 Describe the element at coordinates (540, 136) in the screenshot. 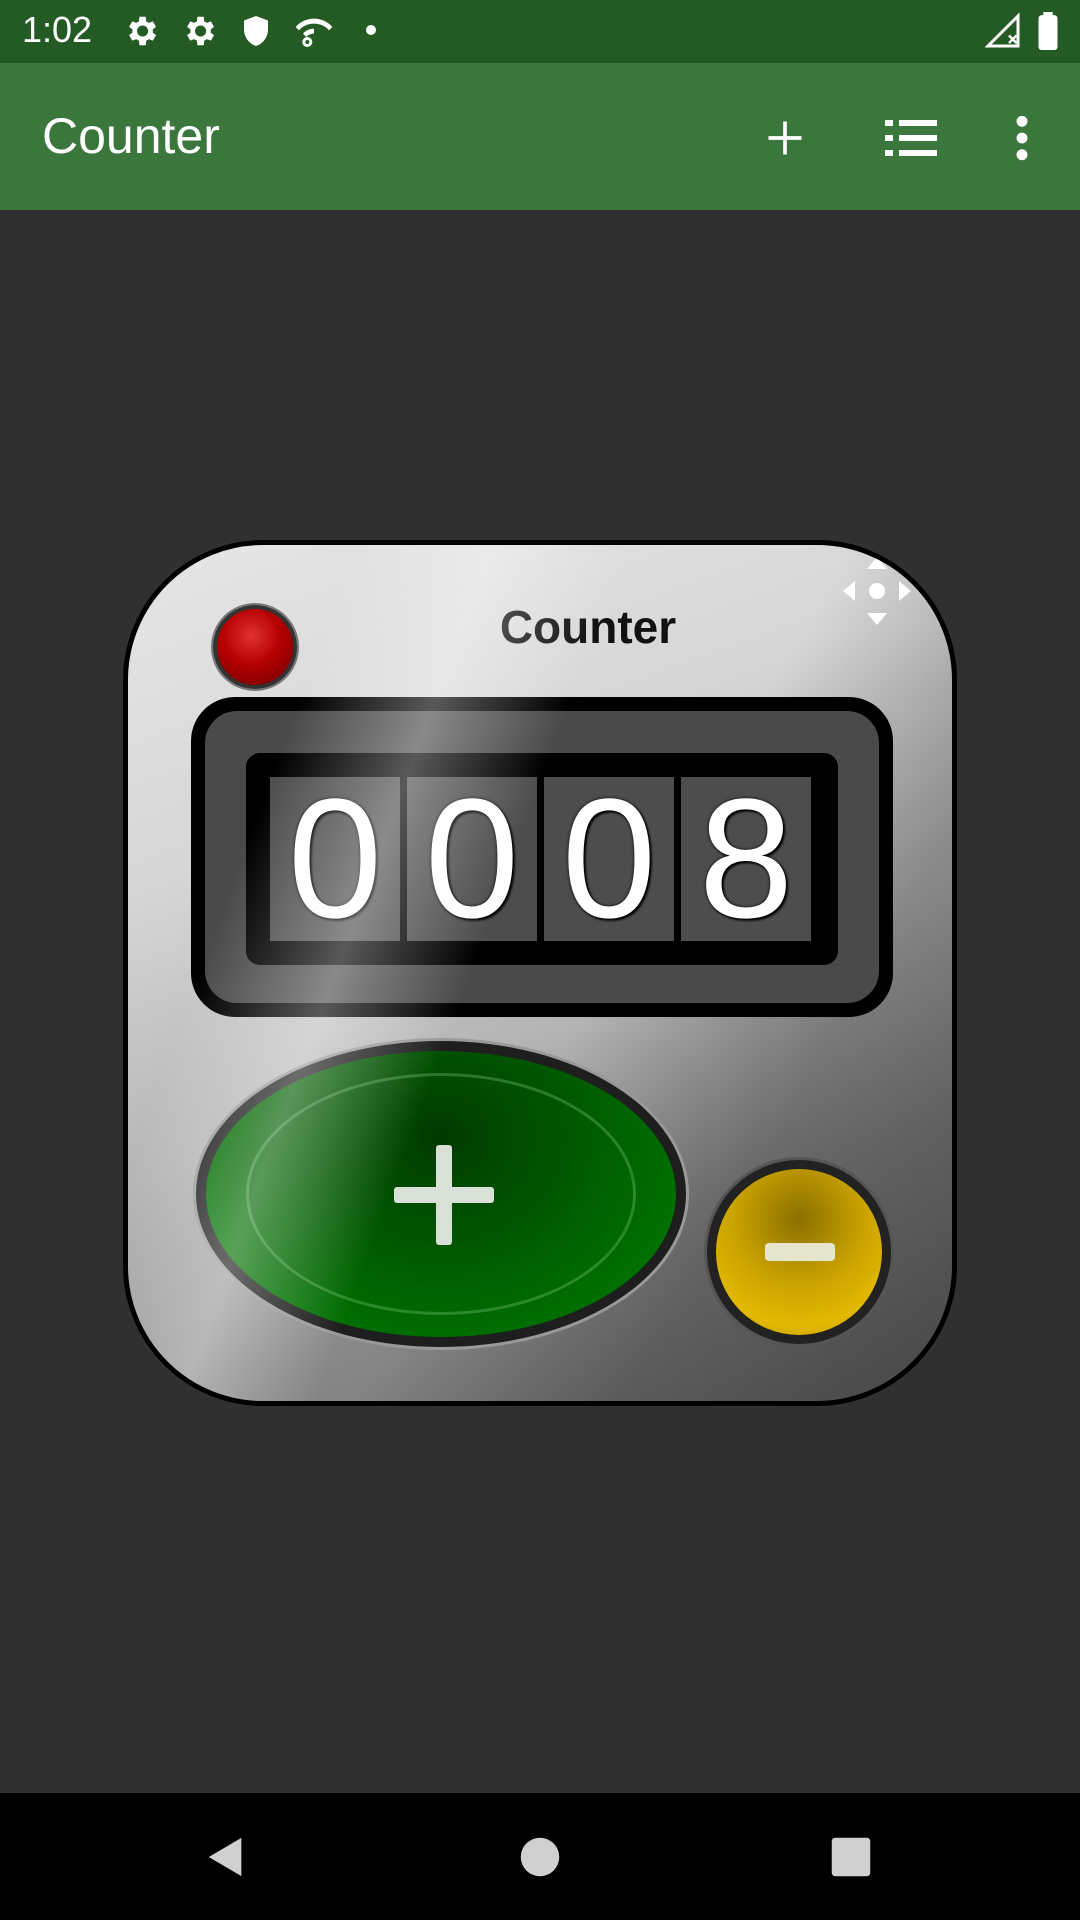

I see `app-bar: Counter` at that location.